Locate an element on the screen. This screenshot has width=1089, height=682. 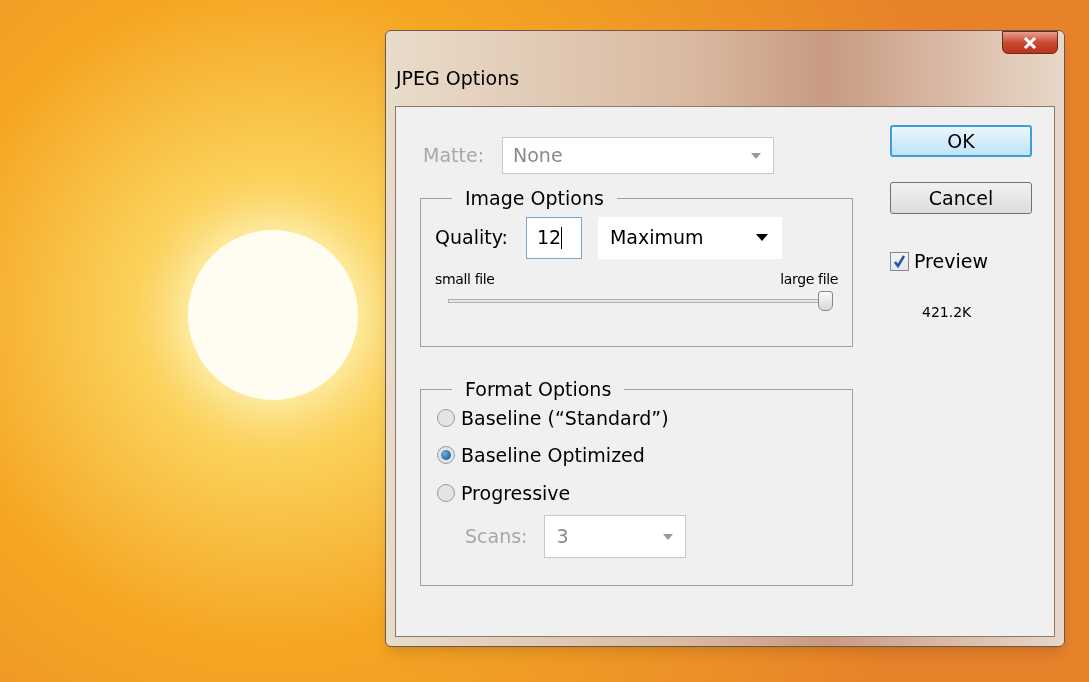
format-radio-option: Baseline Optimized is located at coordinates (637, 455).